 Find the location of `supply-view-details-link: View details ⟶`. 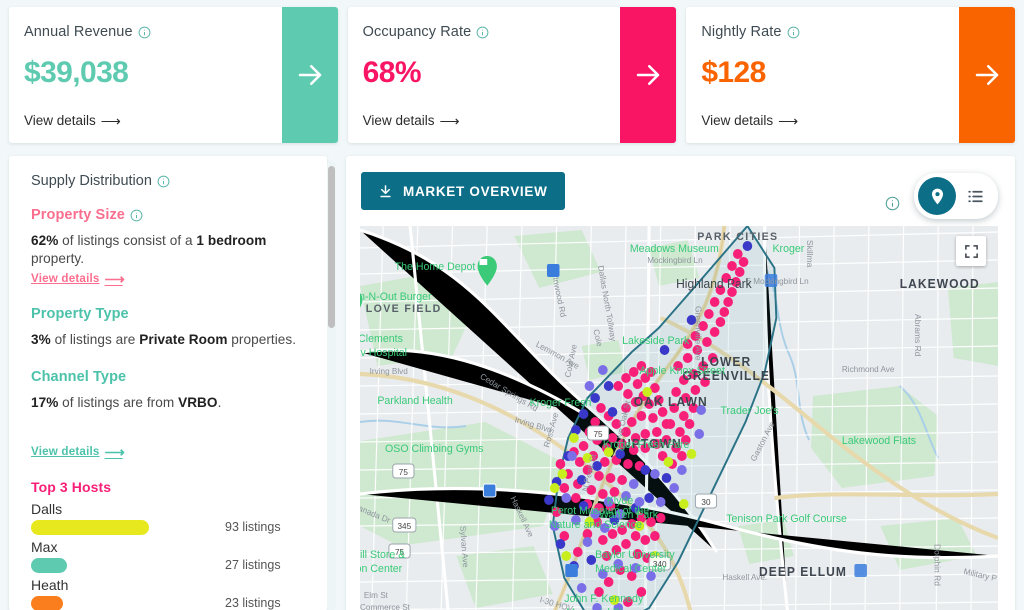

supply-view-details-link: View details ⟶ is located at coordinates (78, 452).